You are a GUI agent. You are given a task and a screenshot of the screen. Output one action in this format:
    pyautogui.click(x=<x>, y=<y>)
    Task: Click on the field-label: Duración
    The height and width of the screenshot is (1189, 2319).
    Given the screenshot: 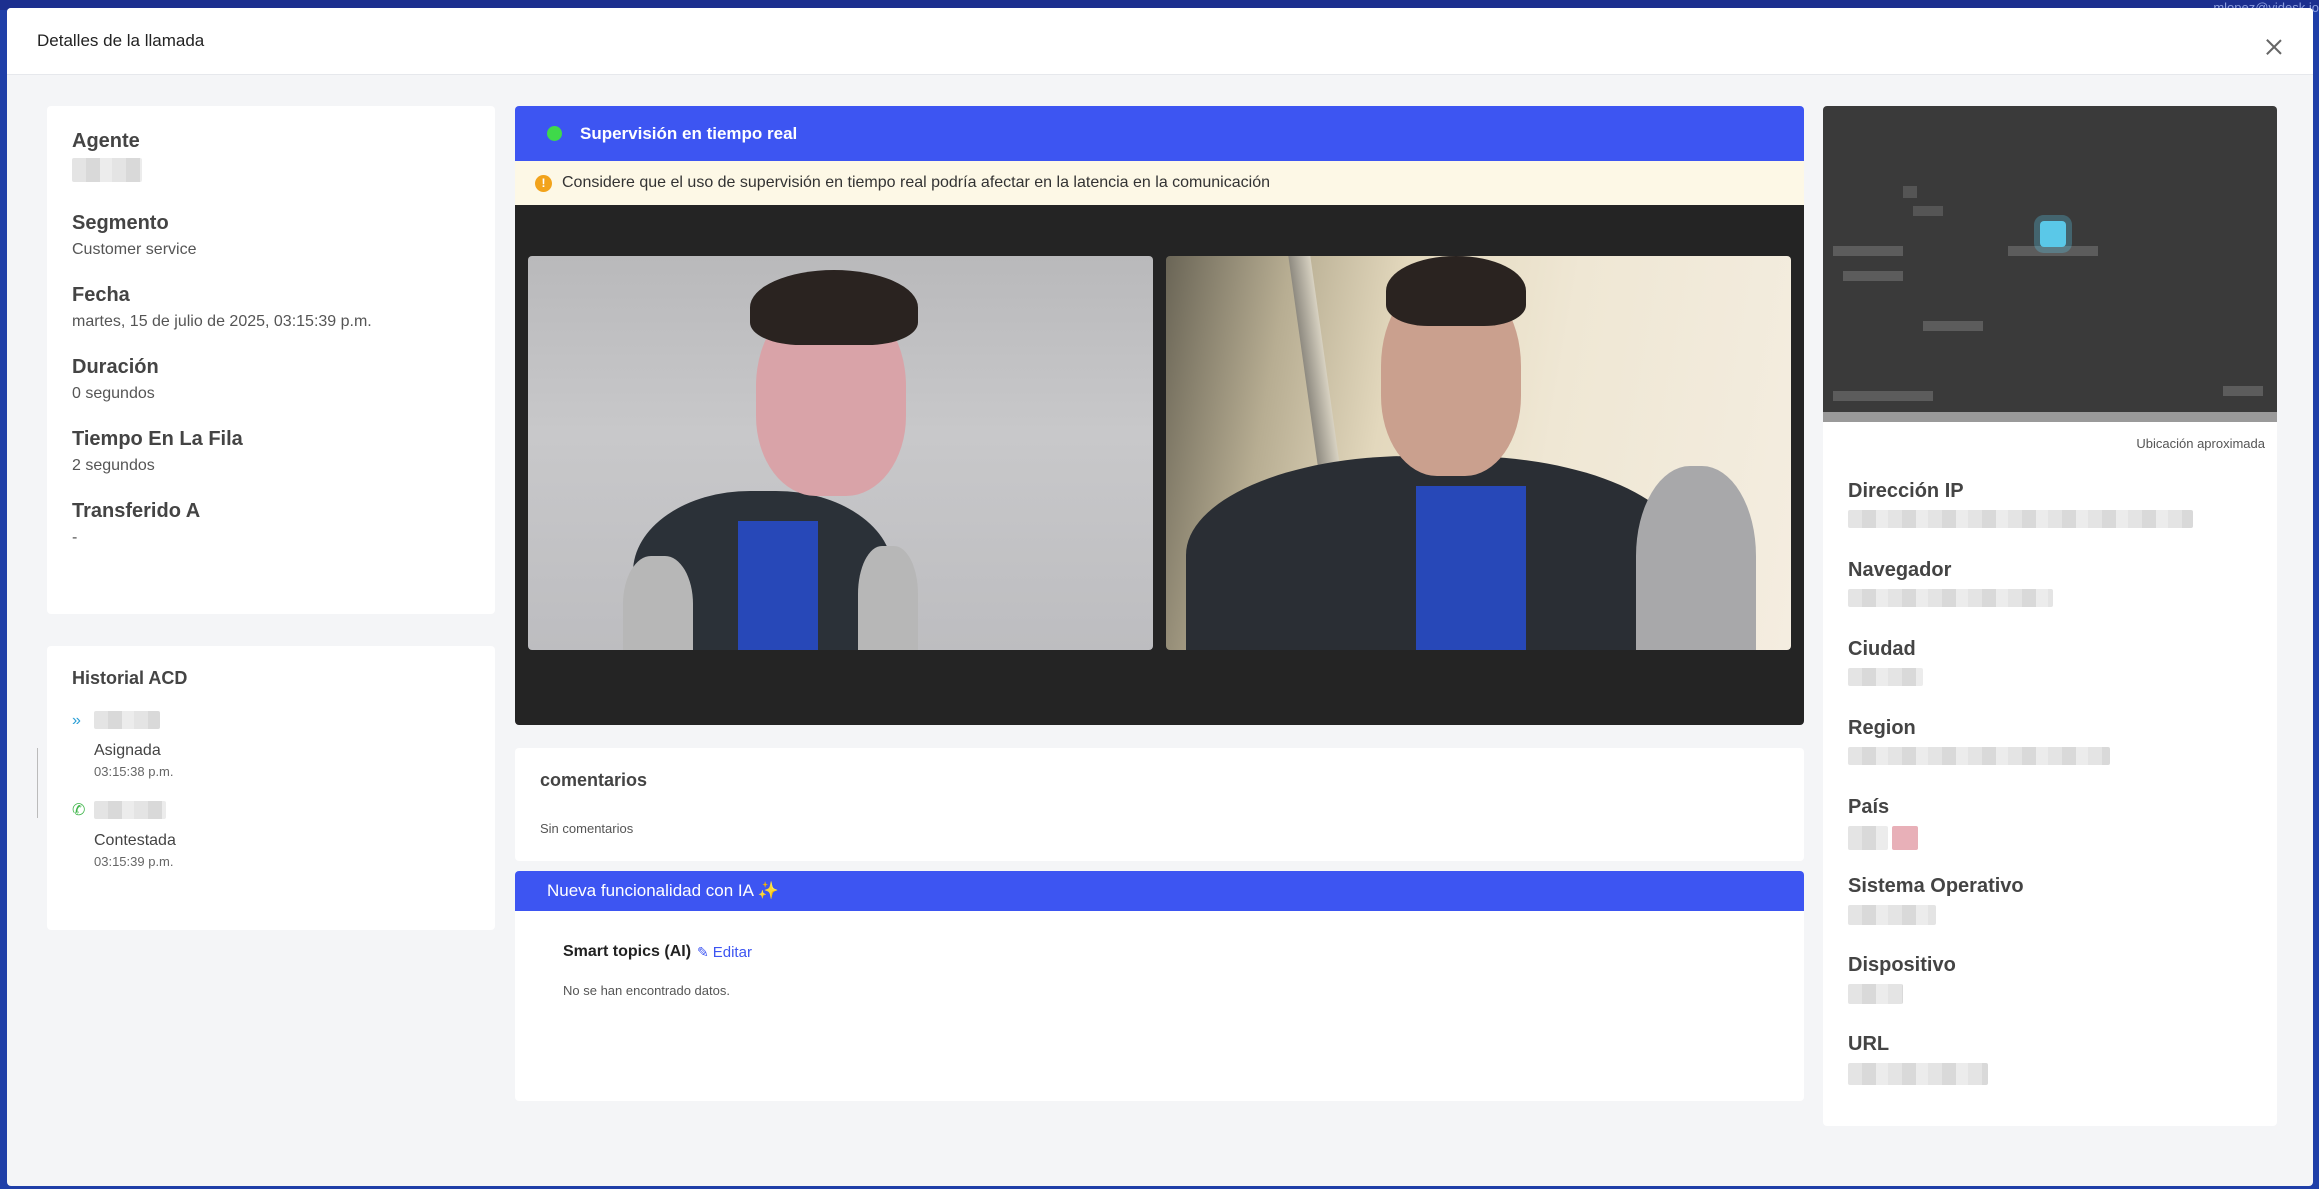 What is the action you would take?
    pyautogui.click(x=115, y=367)
    